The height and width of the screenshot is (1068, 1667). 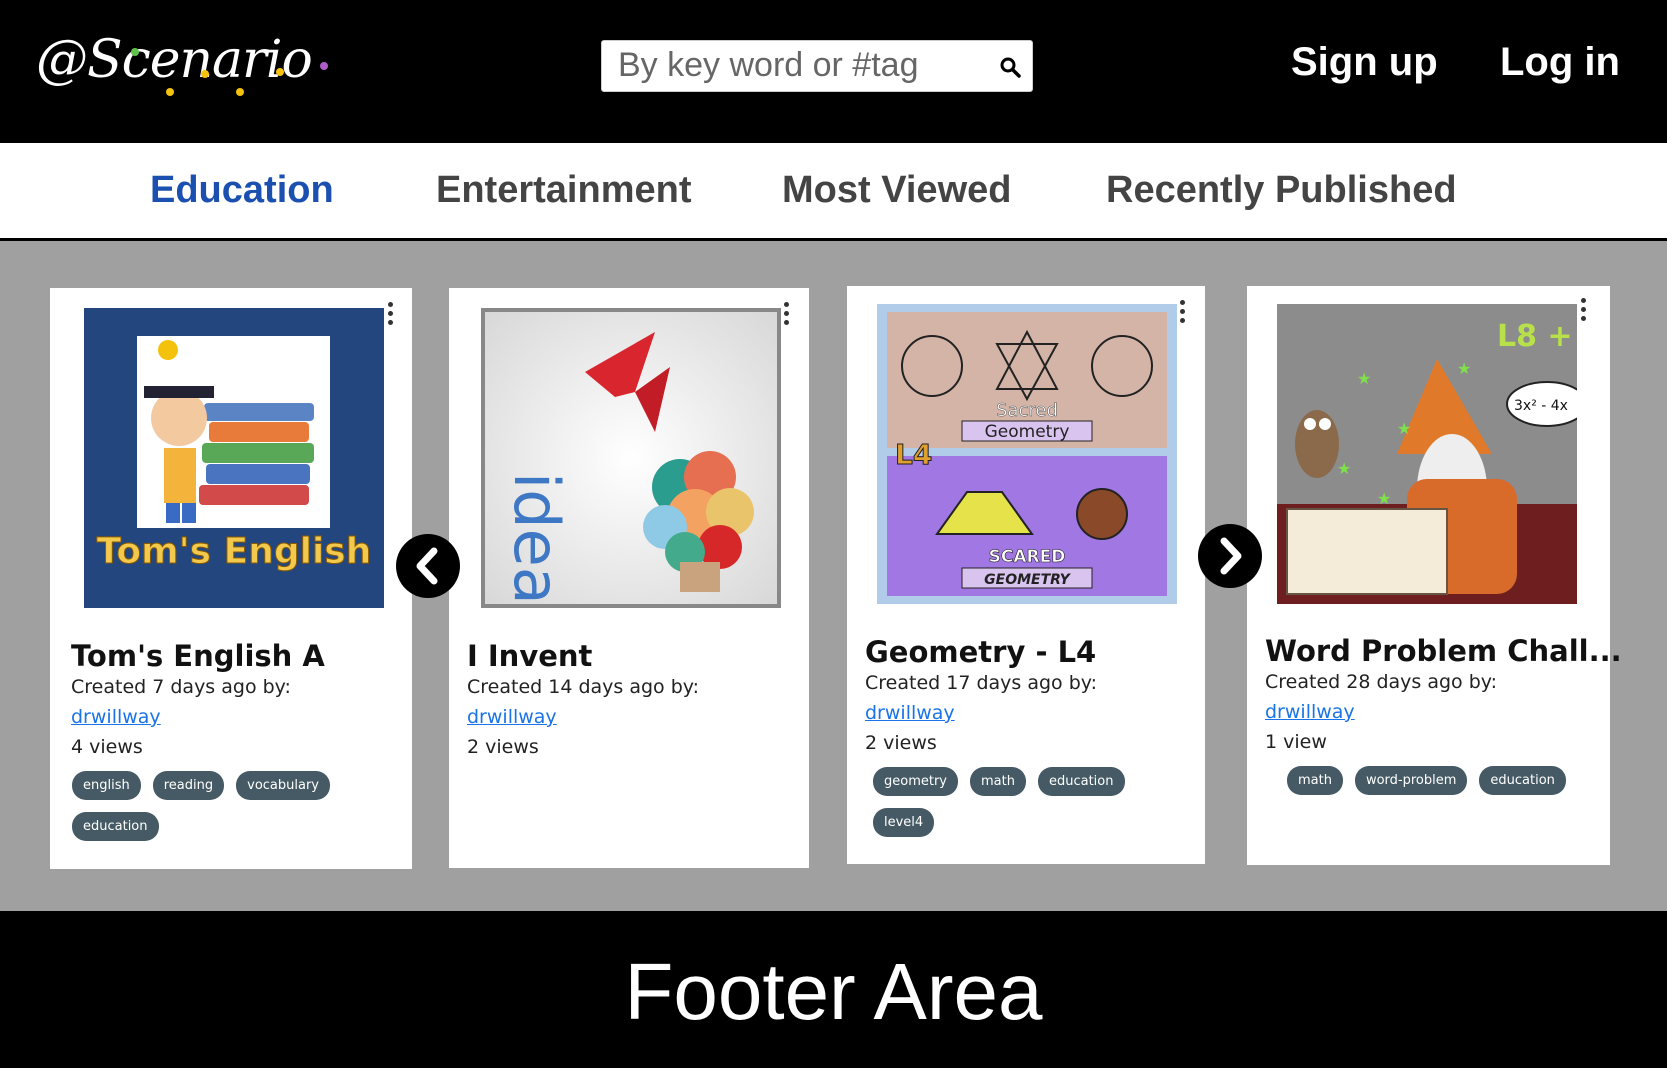 I want to click on footer: Footer Area, so click(x=833, y=989).